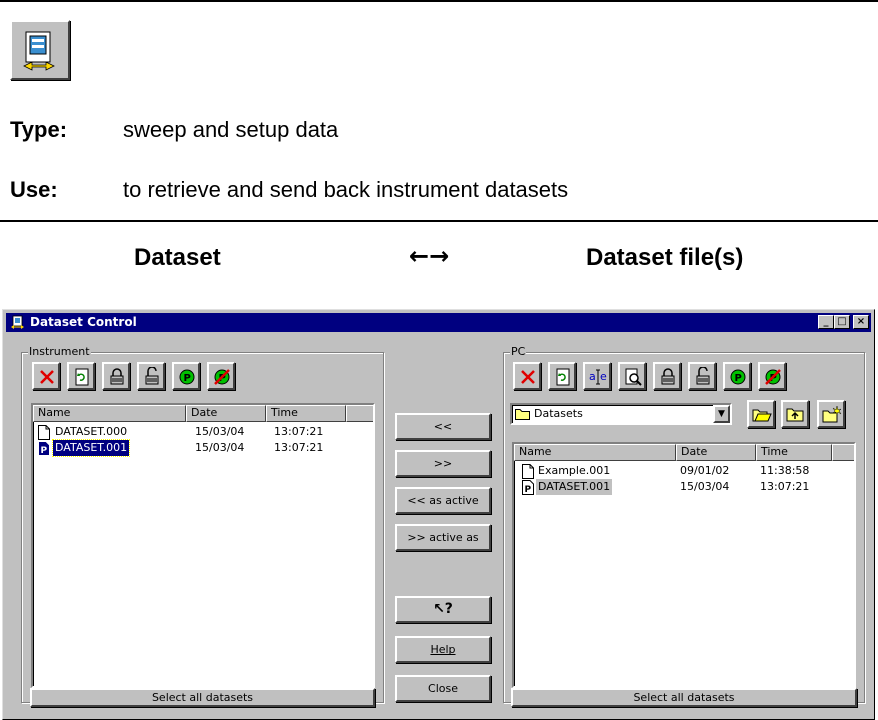  I want to click on up-folder-icon, so click(795, 414).